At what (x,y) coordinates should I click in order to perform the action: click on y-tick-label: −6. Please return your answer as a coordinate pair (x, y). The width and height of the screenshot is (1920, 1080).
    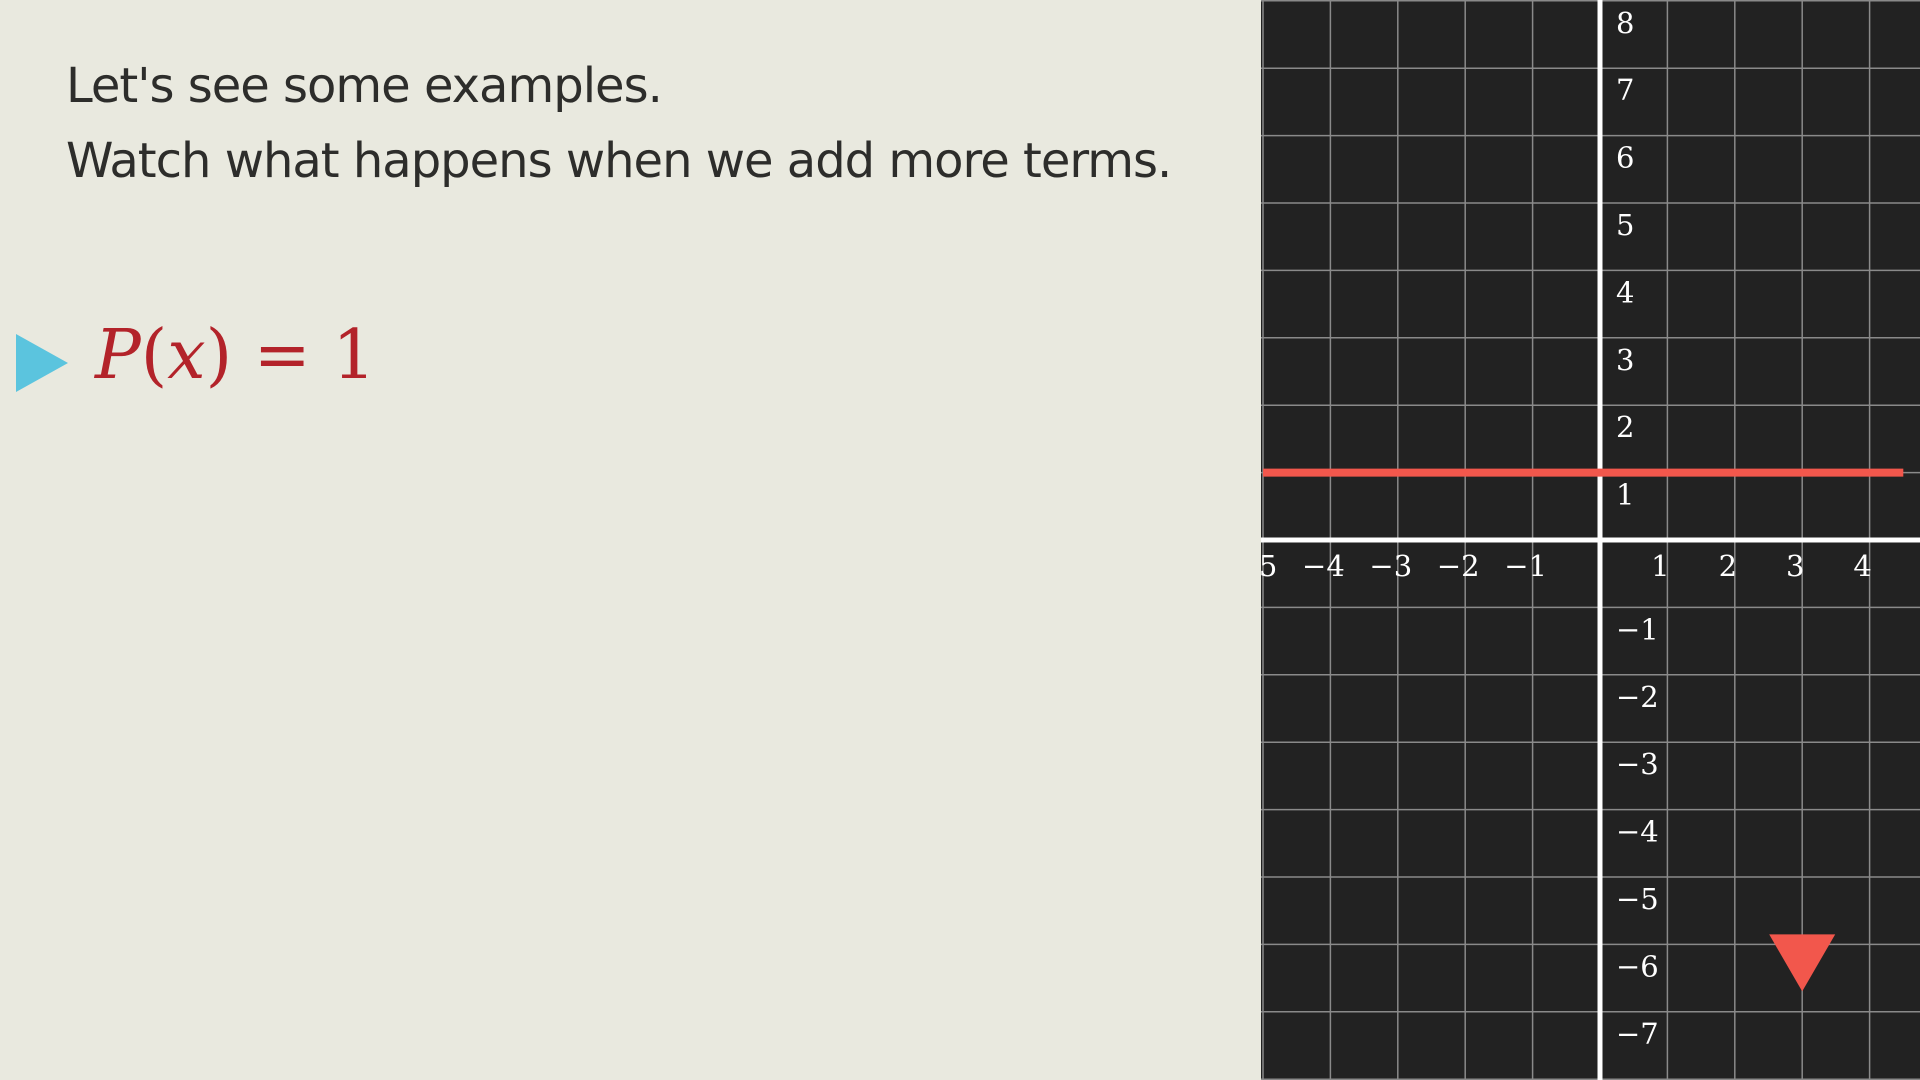
    Looking at the image, I should click on (1637, 966).